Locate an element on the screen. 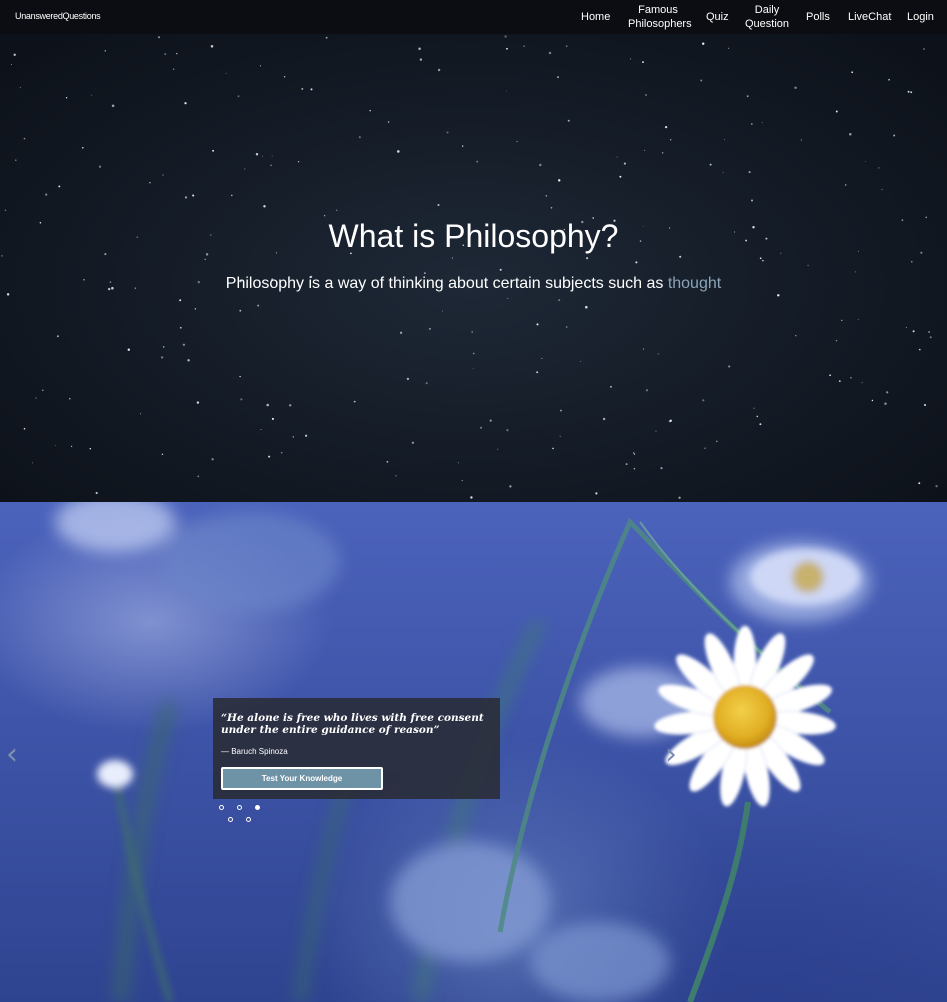 The width and height of the screenshot is (947, 1002). carousel-next-icon: › is located at coordinates (671, 755).